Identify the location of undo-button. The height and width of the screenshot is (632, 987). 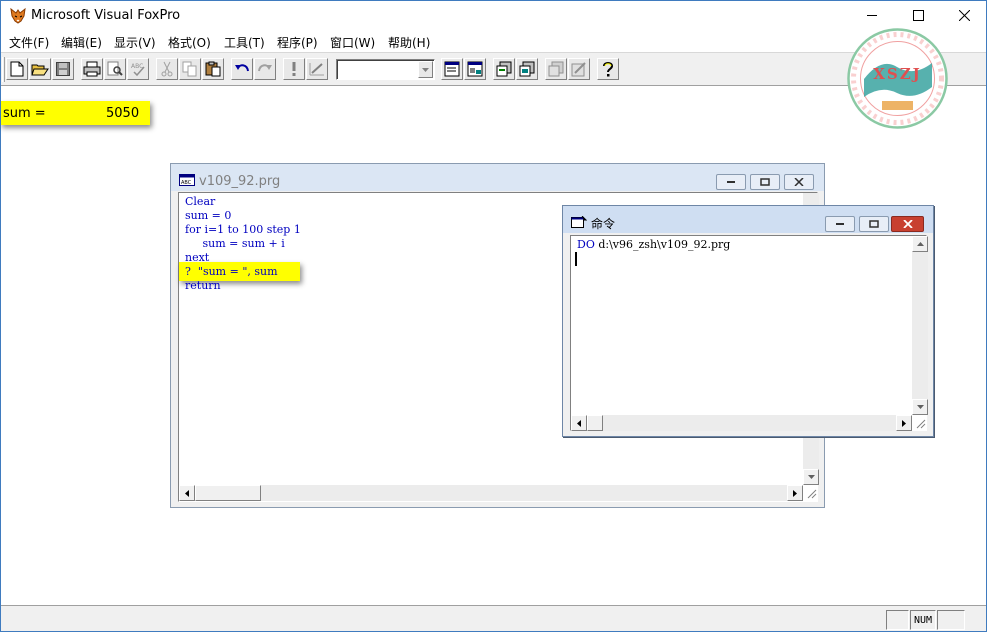
(242, 69).